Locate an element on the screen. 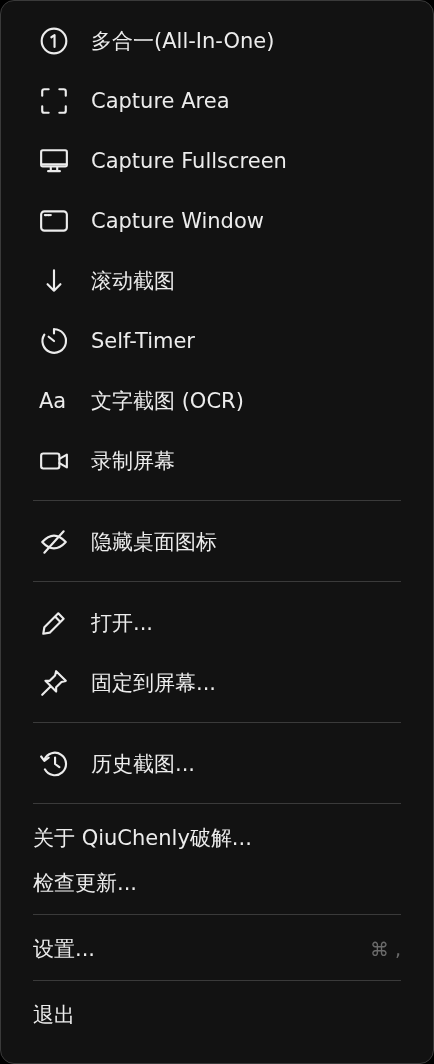 This screenshot has height=1064, width=434. menu-item: Aa 文字截图 (OCR) is located at coordinates (217, 401).